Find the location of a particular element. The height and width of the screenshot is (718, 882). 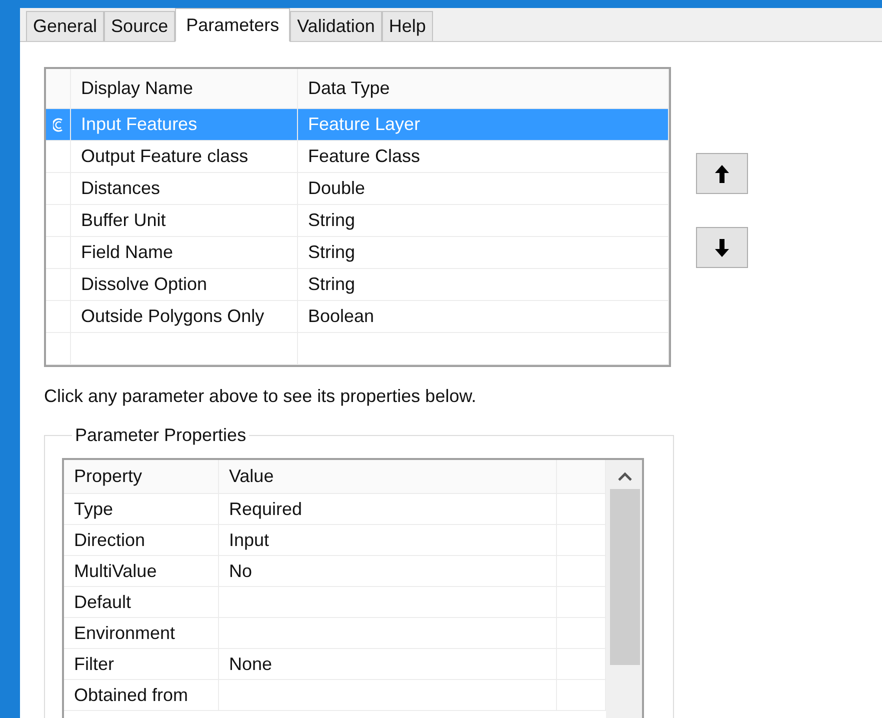

move-down-button is located at coordinates (722, 247).